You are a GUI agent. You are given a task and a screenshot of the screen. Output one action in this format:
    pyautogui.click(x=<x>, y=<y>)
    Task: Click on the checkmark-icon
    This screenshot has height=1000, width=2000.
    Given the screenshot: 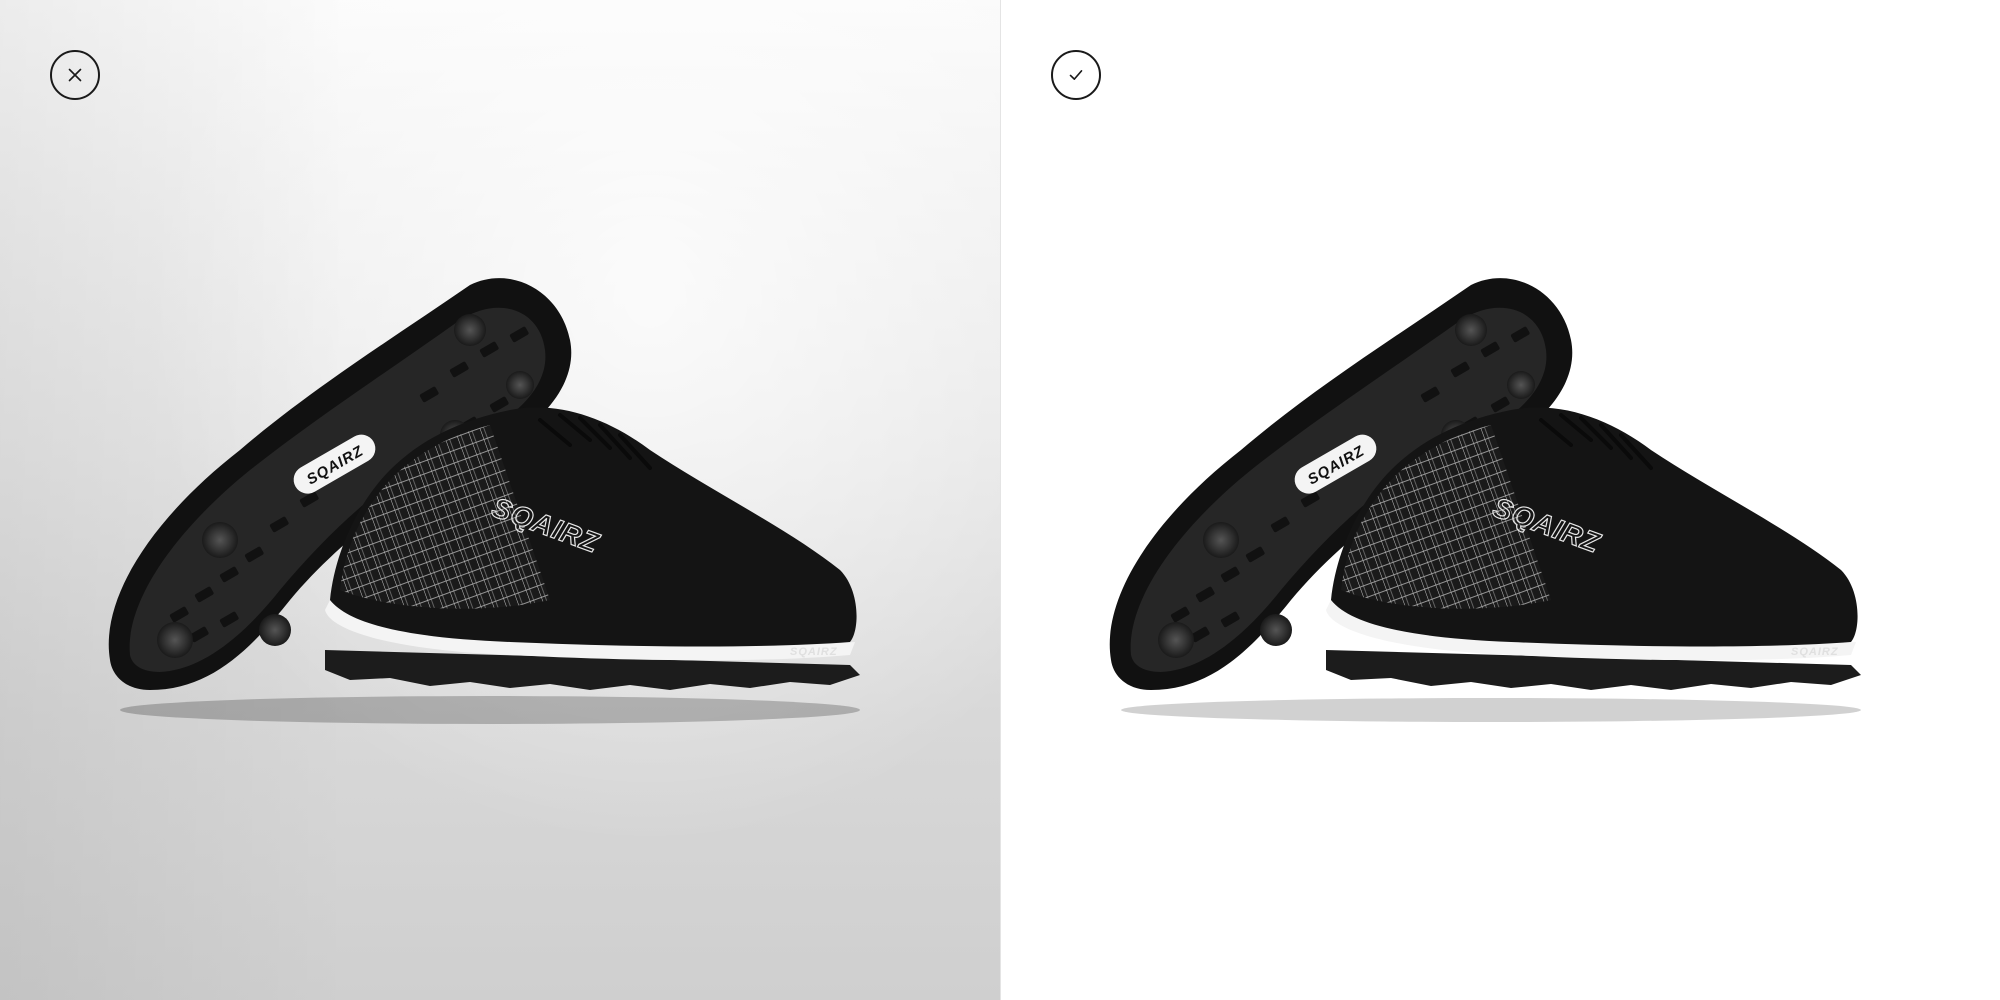 What is the action you would take?
    pyautogui.click(x=1076, y=75)
    